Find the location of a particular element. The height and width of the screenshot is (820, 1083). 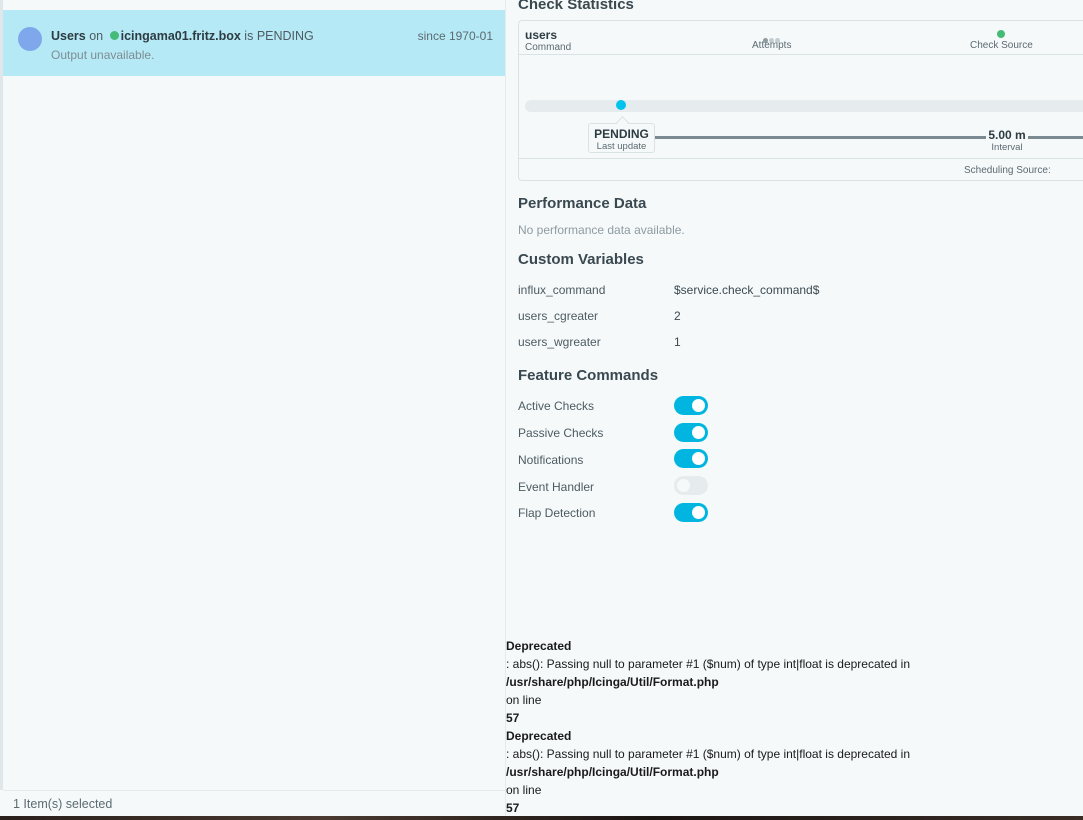

last-update-marker-icon is located at coordinates (621, 105).